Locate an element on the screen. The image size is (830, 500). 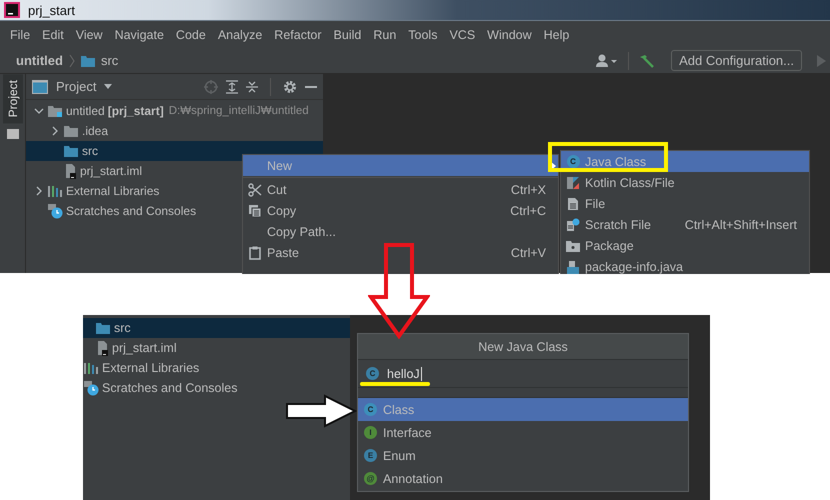
menu-item: Kotlin Class/File is located at coordinates (685, 182).